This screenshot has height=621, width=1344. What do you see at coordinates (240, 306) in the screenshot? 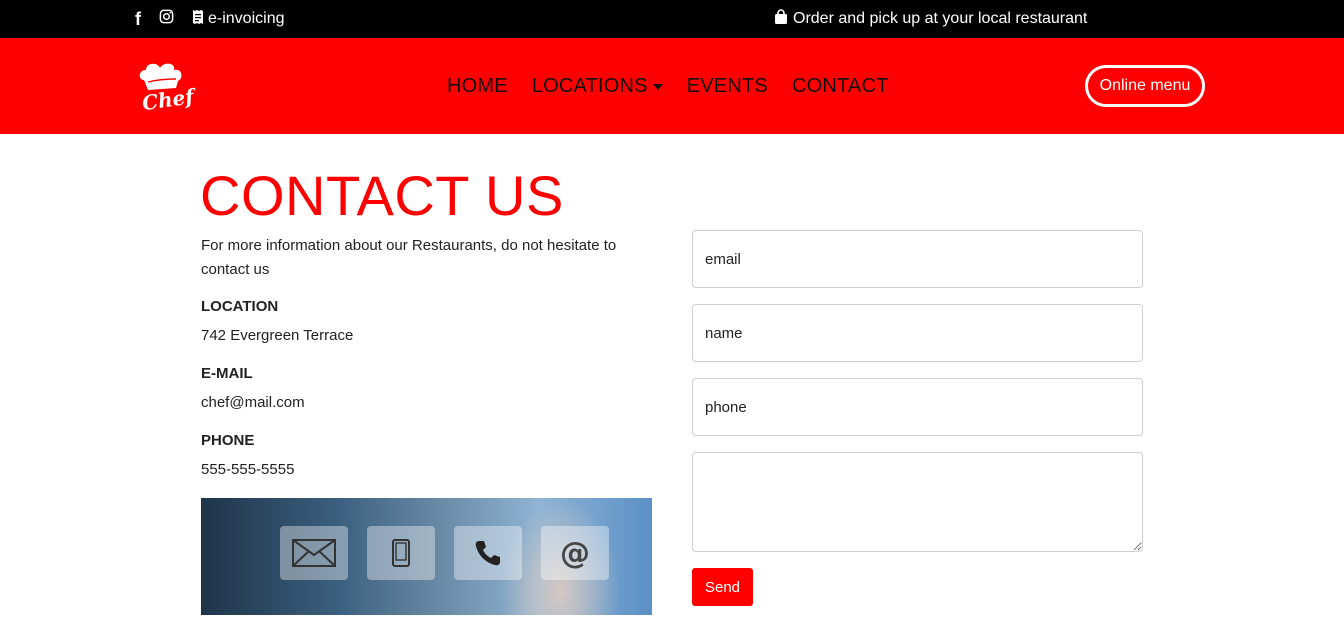
I see `location-label: LOCATION` at bounding box center [240, 306].